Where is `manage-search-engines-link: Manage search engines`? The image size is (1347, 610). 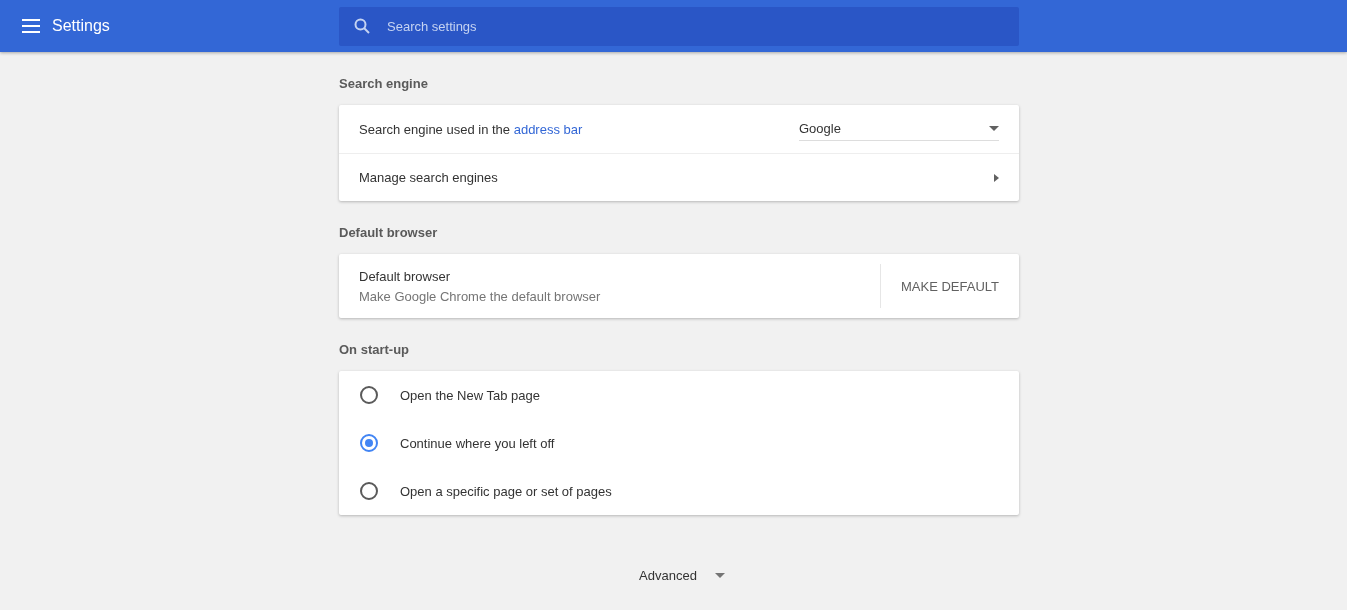 manage-search-engines-link: Manage search engines is located at coordinates (428, 177).